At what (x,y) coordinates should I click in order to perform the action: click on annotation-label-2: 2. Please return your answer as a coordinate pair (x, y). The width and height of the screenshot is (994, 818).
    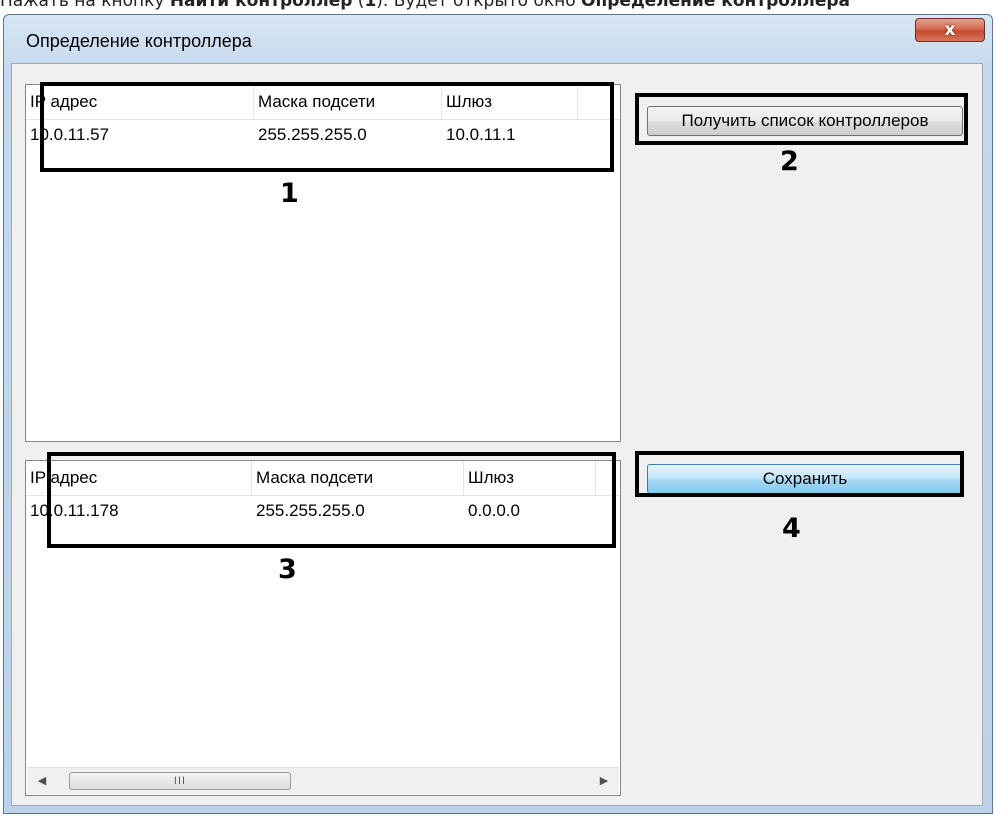
    Looking at the image, I should click on (789, 161).